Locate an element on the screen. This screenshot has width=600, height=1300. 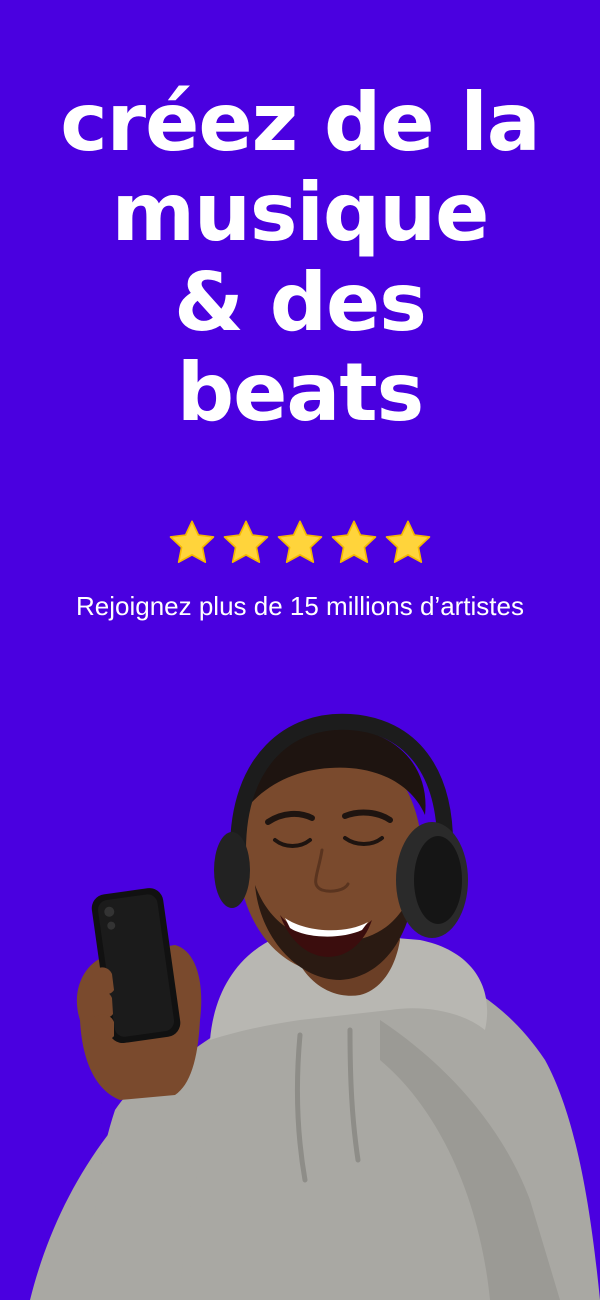
headline-line-1: créez de la is located at coordinates (300, 122).